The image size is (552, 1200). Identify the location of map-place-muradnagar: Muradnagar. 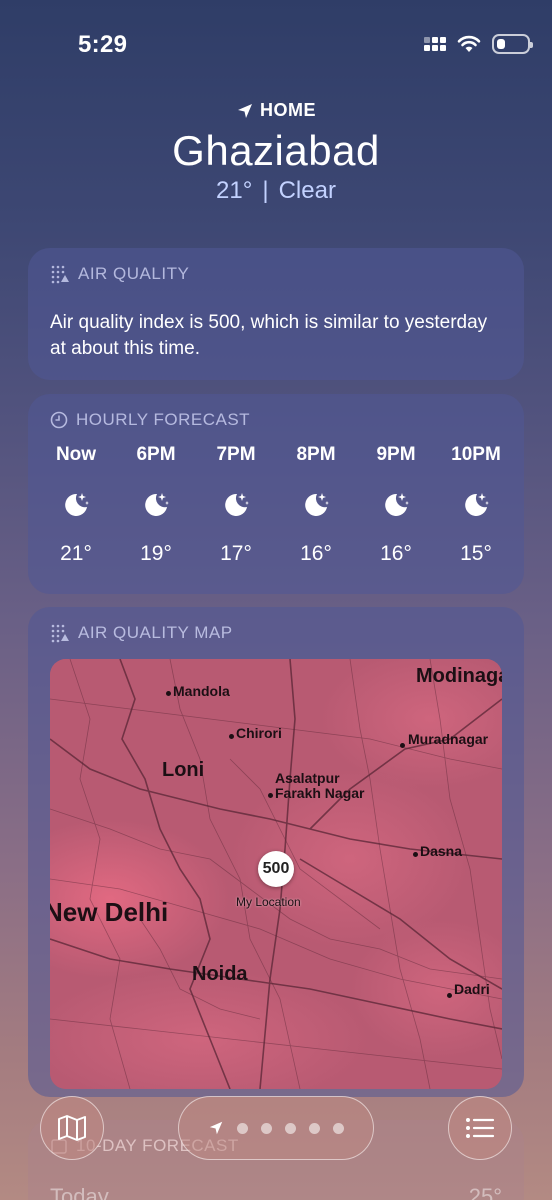
(448, 739).